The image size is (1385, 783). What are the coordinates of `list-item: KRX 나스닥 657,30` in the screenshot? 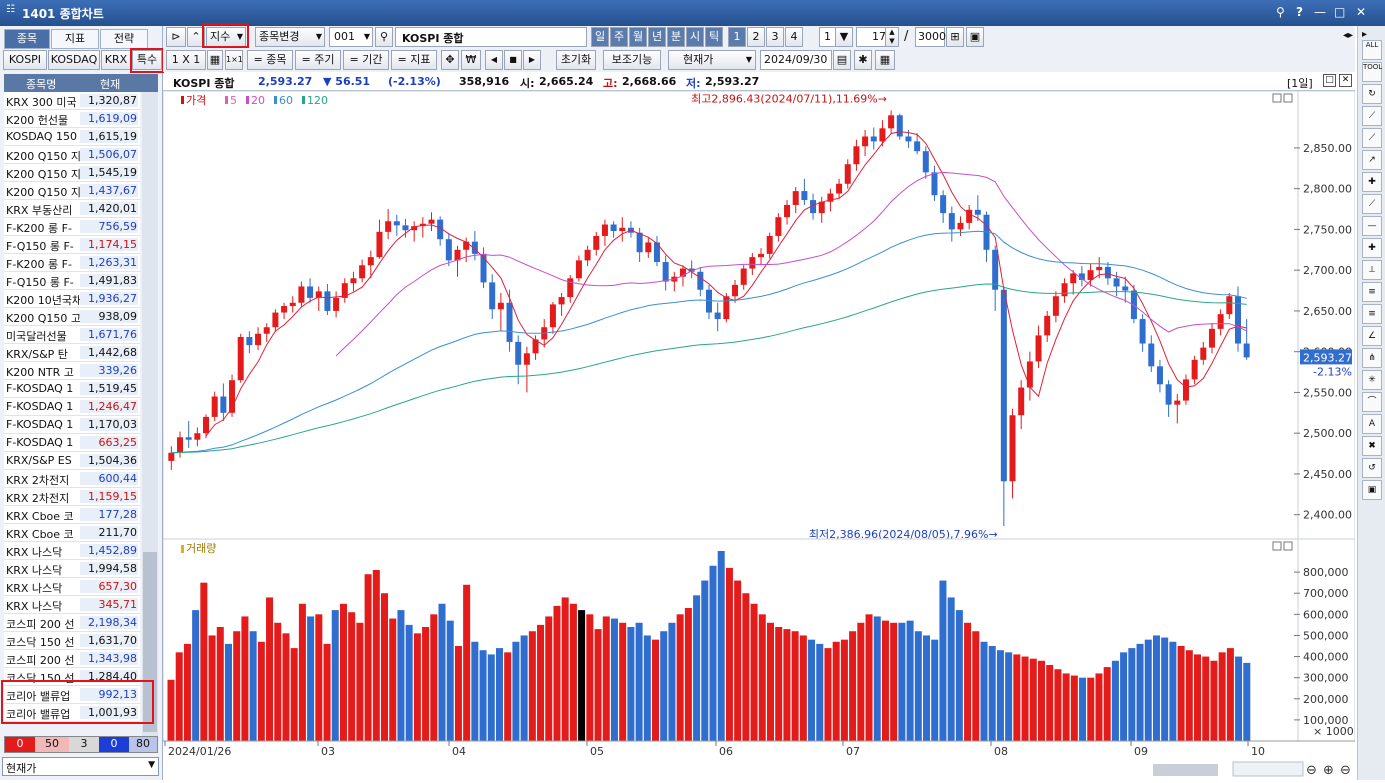 It's located at (72, 587).